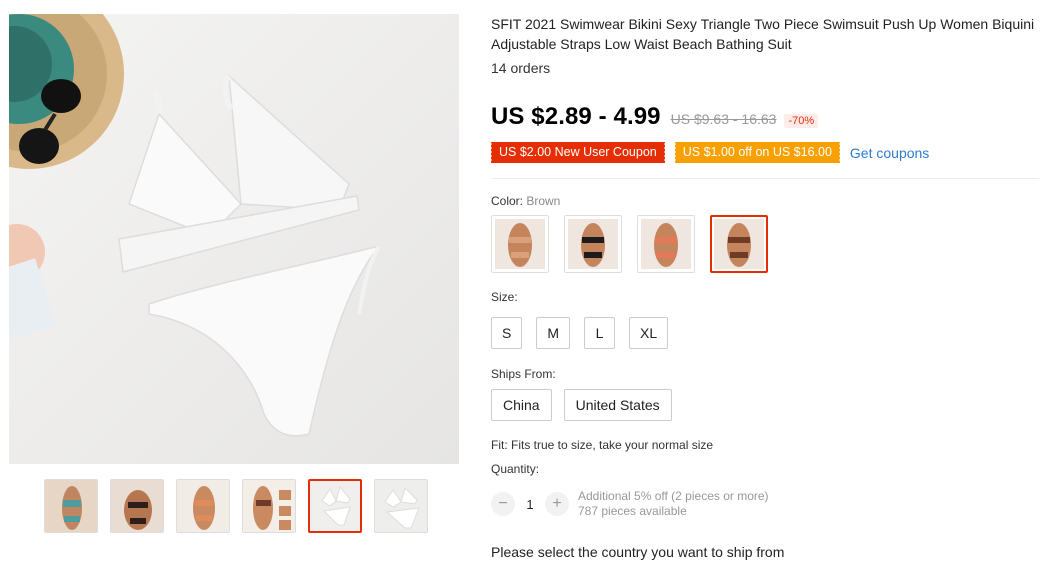 The width and height of the screenshot is (1046, 578). Describe the element at coordinates (768, 201) in the screenshot. I see `color-label: Color: Brown` at that location.